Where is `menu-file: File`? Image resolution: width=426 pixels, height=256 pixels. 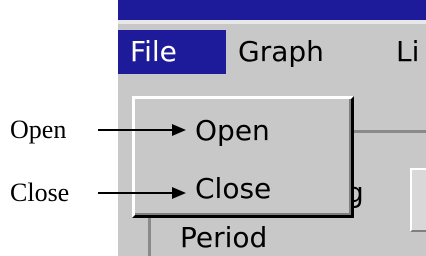
menu-file: File is located at coordinates (172, 52).